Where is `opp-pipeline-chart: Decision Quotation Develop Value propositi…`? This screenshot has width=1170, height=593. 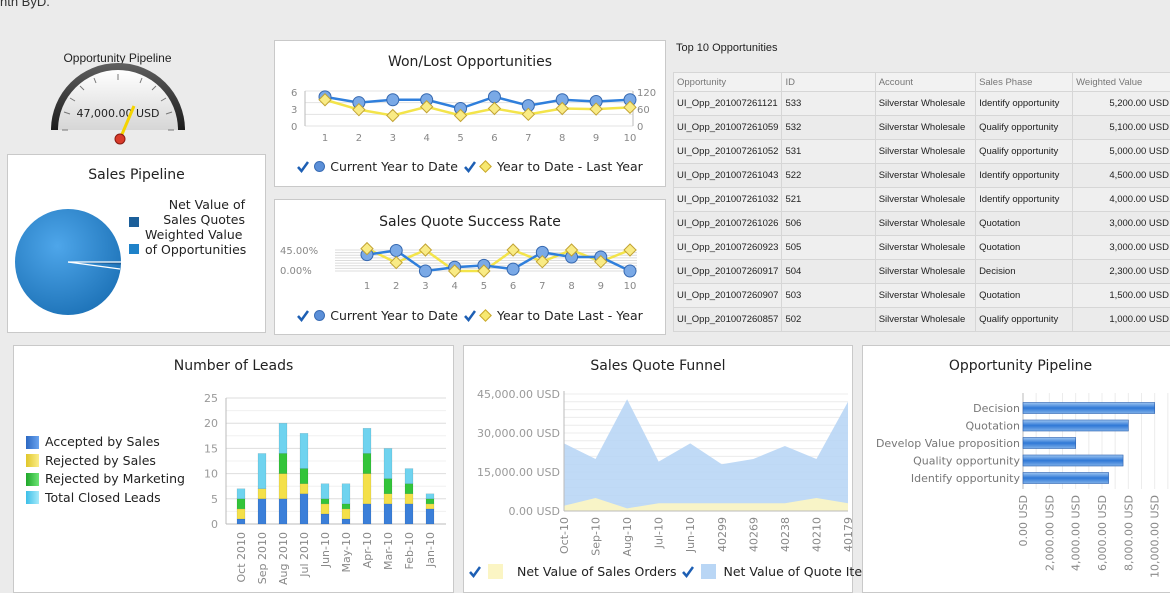
opp-pipeline-chart: Decision Quotation Develop Value propositi… is located at coordinates (1022, 485).